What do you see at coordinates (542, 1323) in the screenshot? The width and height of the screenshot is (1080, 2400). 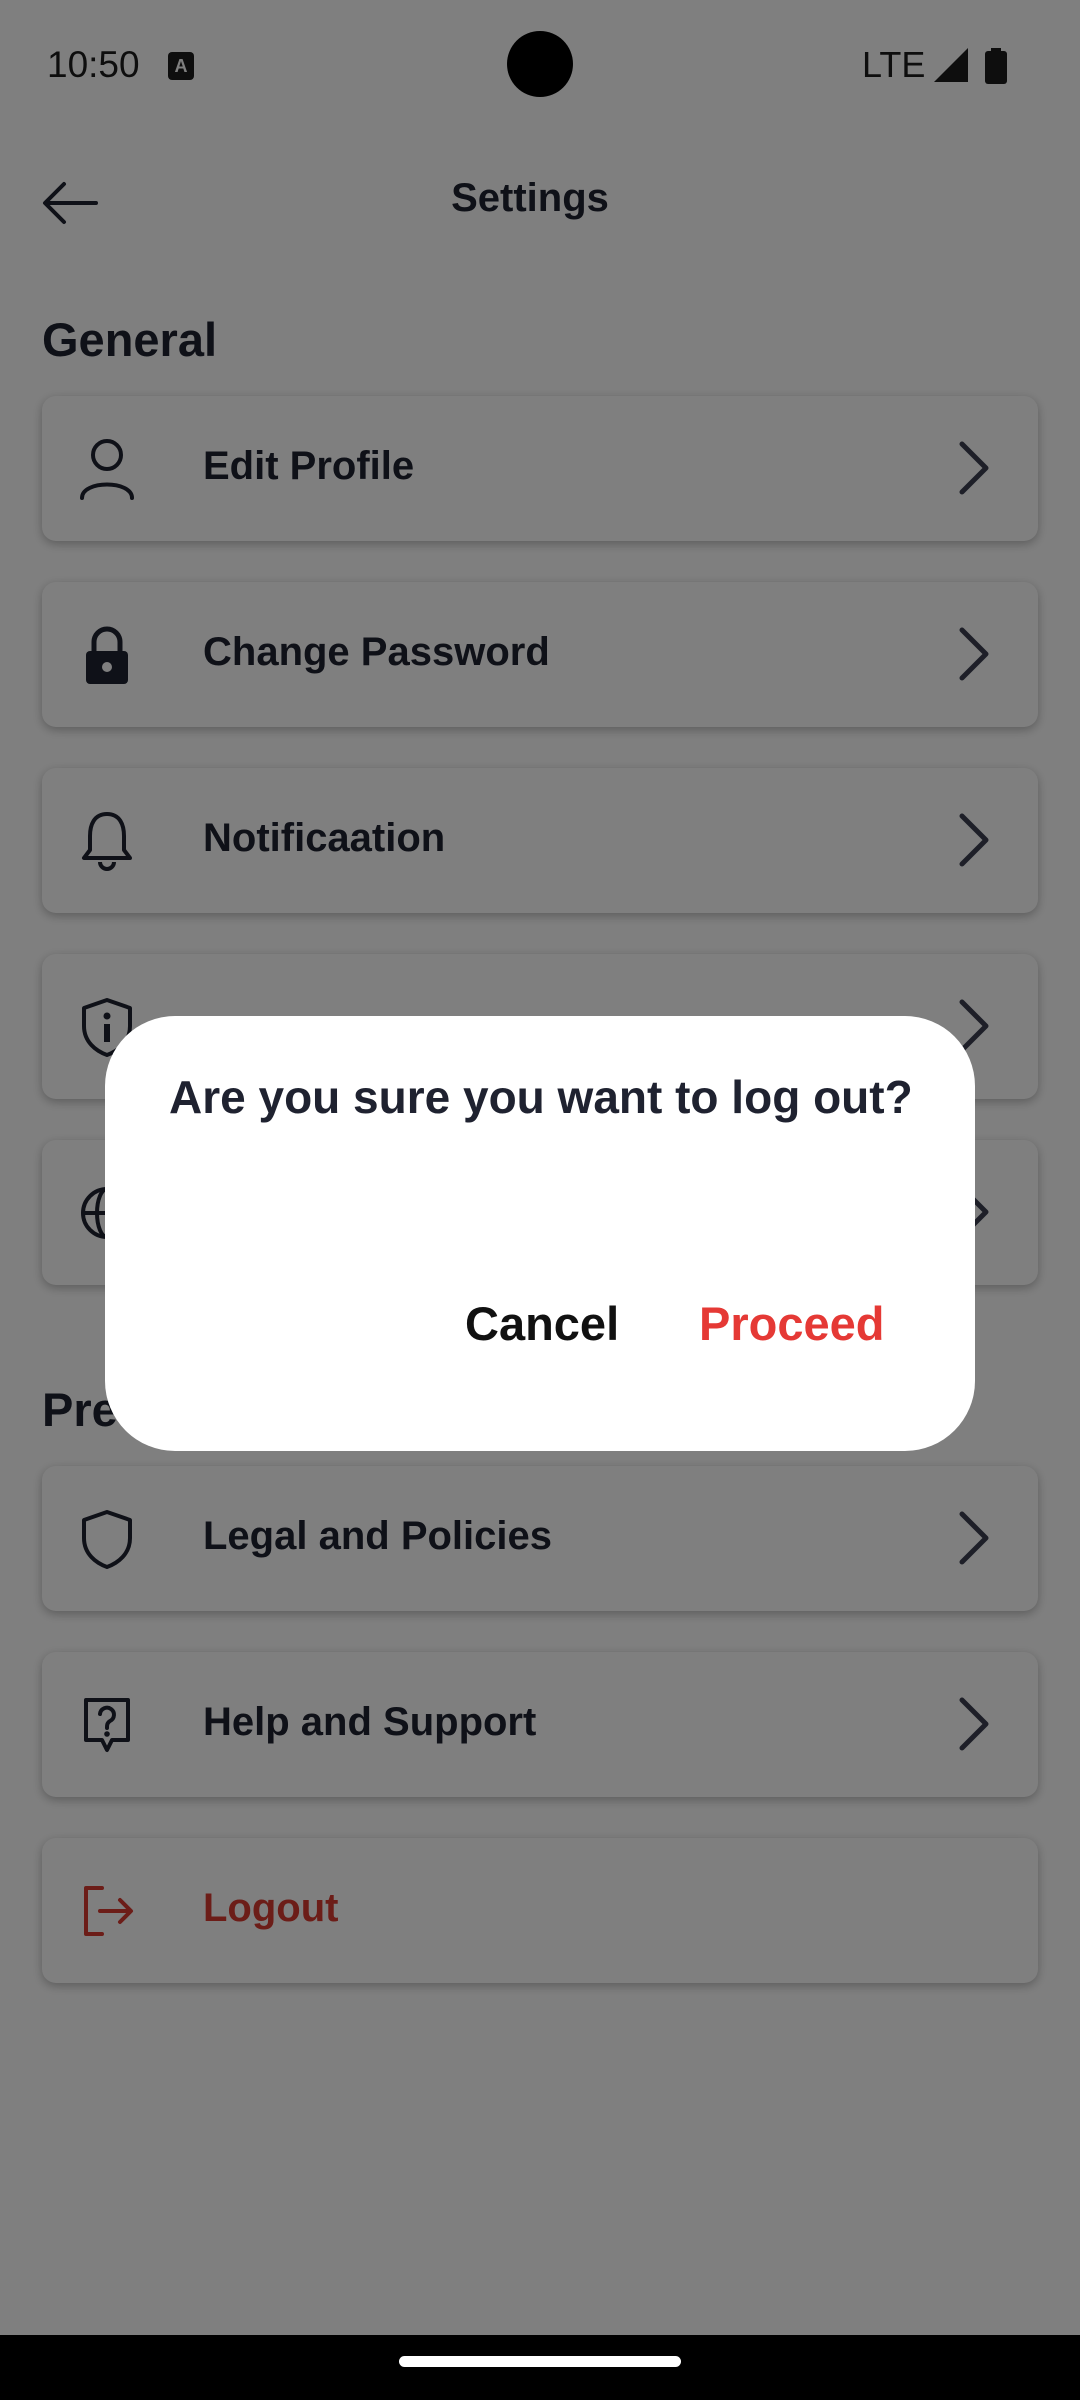 I see `cancel-button: Cancel` at bounding box center [542, 1323].